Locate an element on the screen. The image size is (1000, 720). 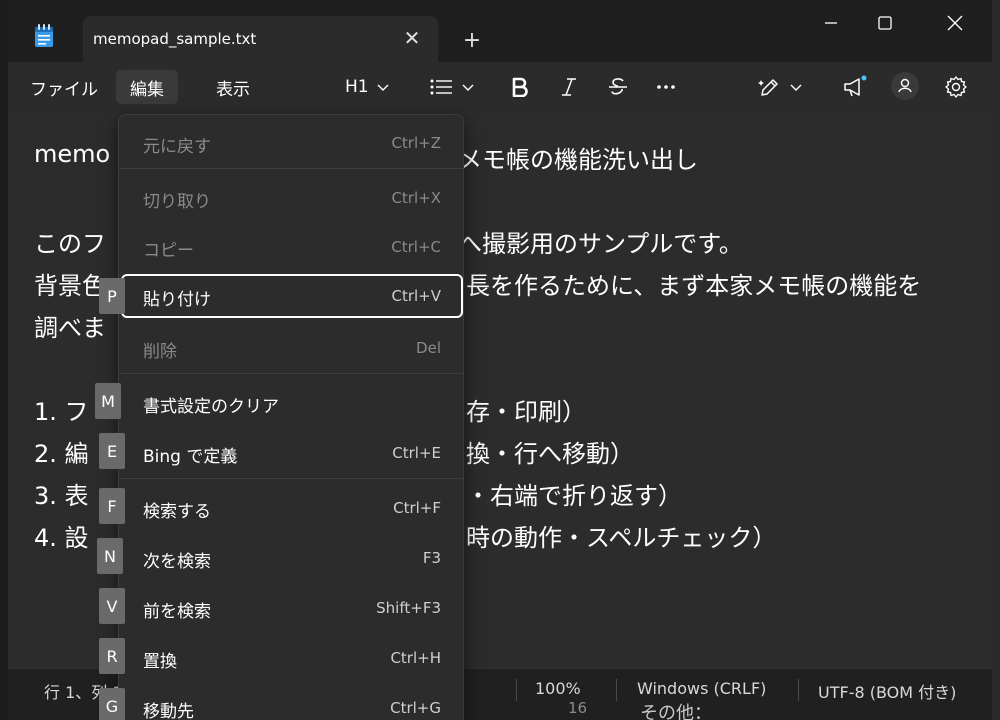
editor-line: メモ帳の機能洗い出し is located at coordinates (578, 160).